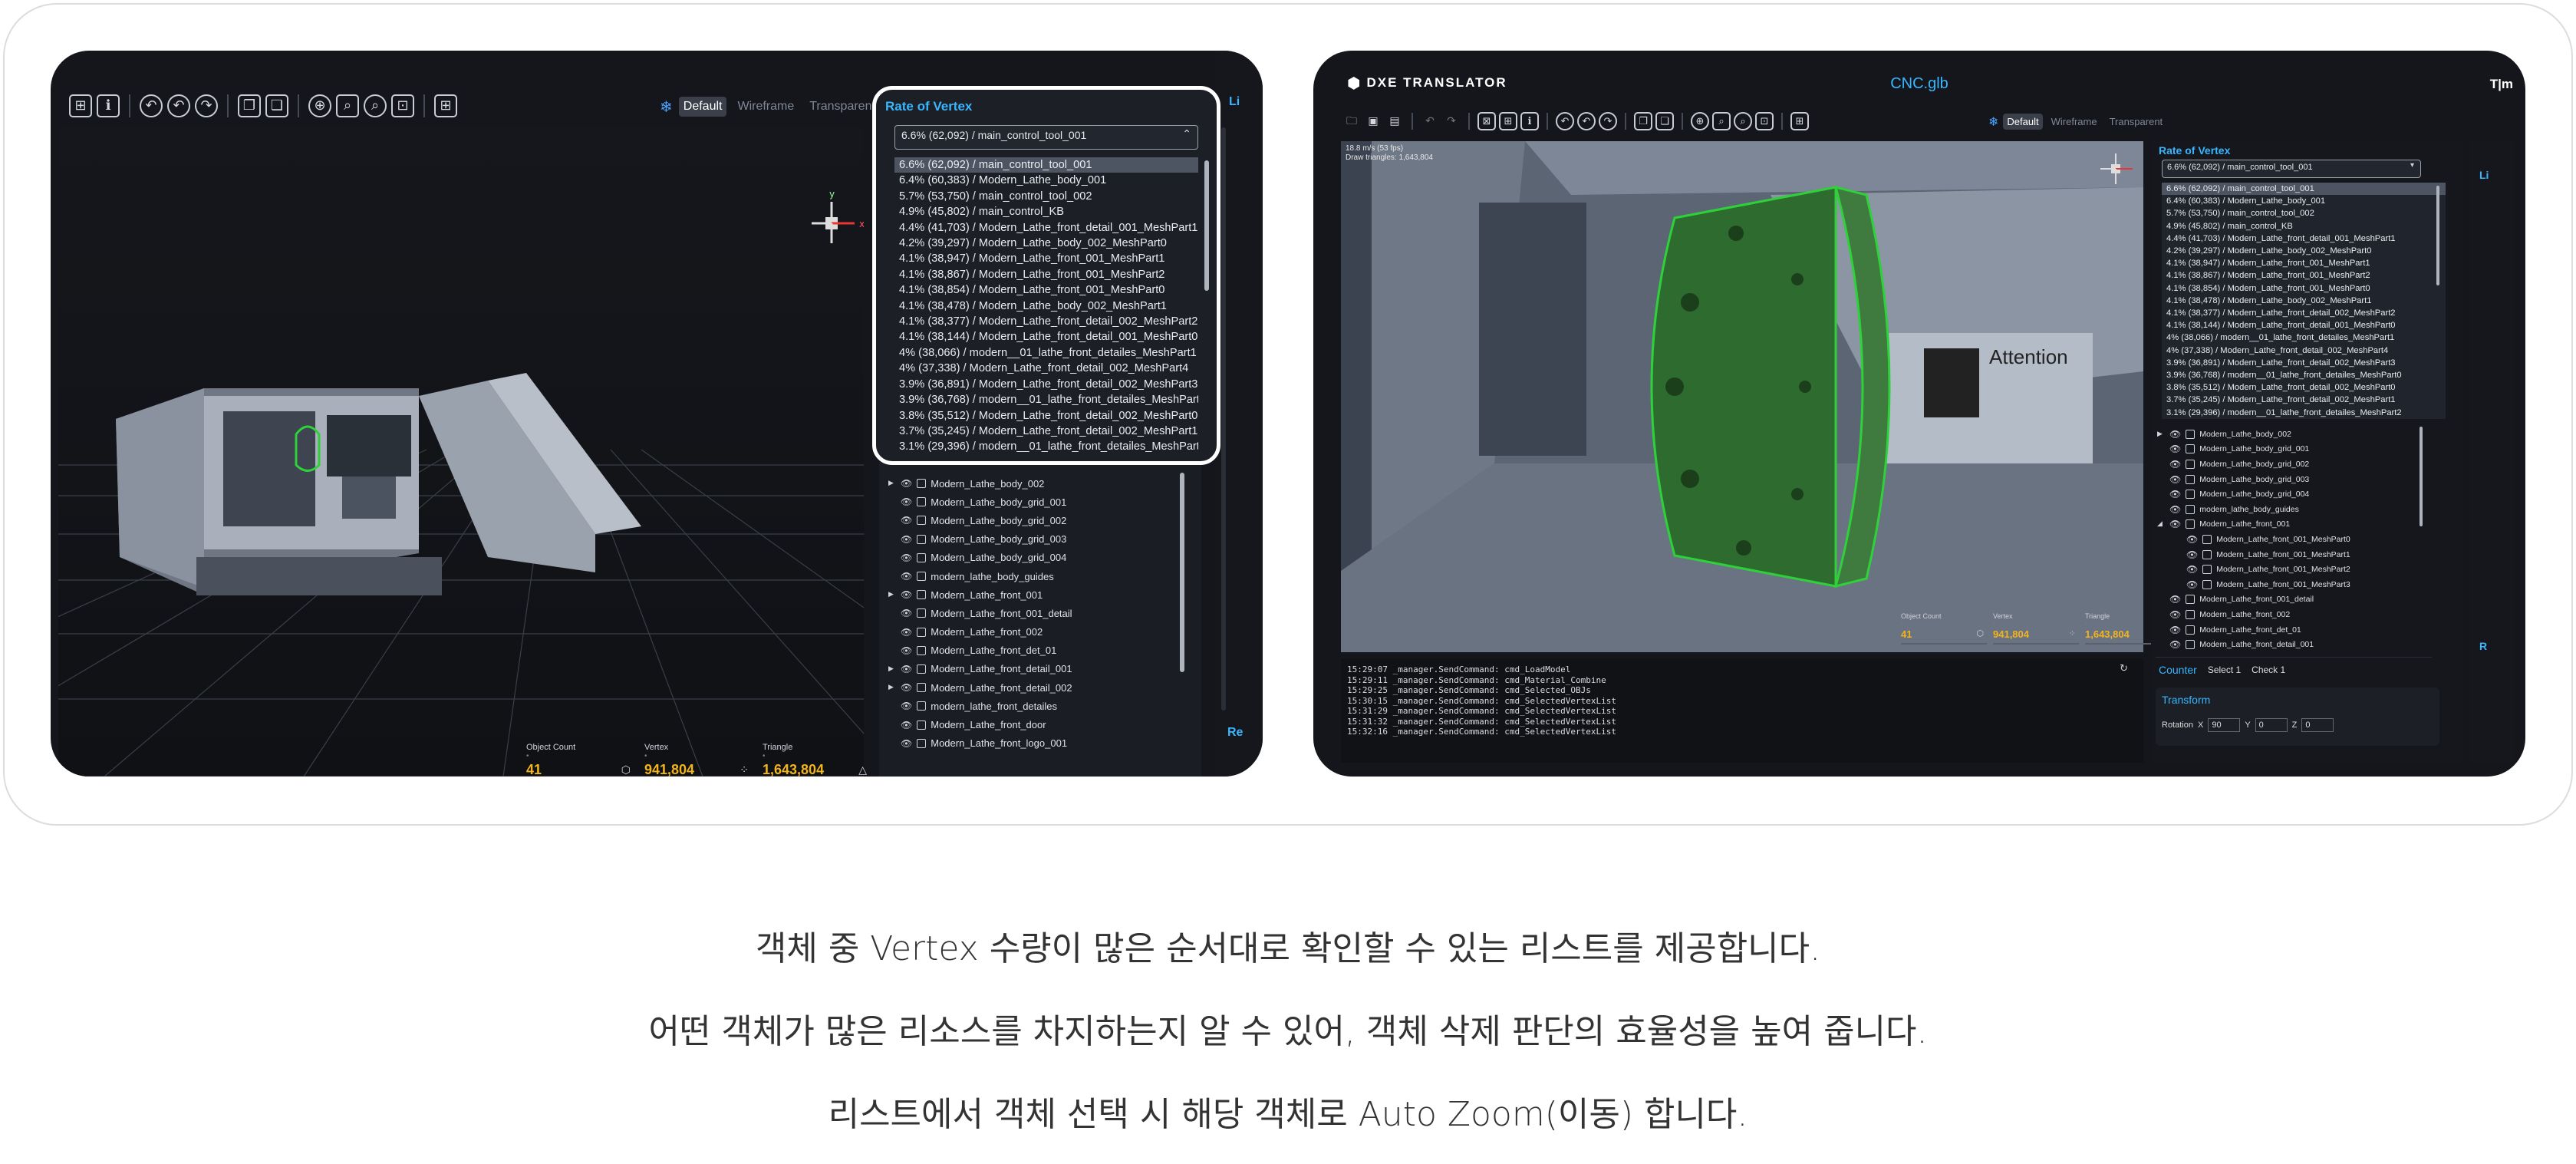  Describe the element at coordinates (2124, 668) in the screenshot. I see `refresh-icon: ↻` at that location.